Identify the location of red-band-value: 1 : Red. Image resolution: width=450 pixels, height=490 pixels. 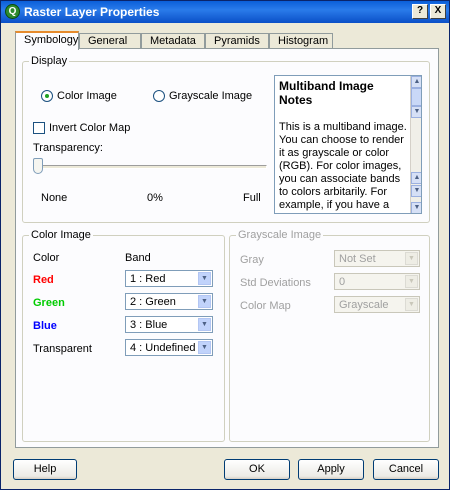
(148, 279).